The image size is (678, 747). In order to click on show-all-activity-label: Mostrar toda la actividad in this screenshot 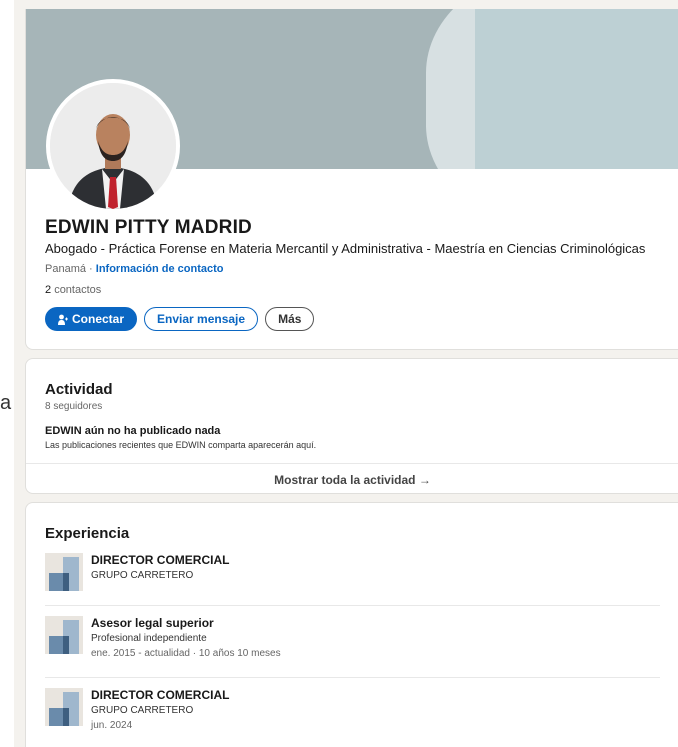, I will do `click(345, 479)`.